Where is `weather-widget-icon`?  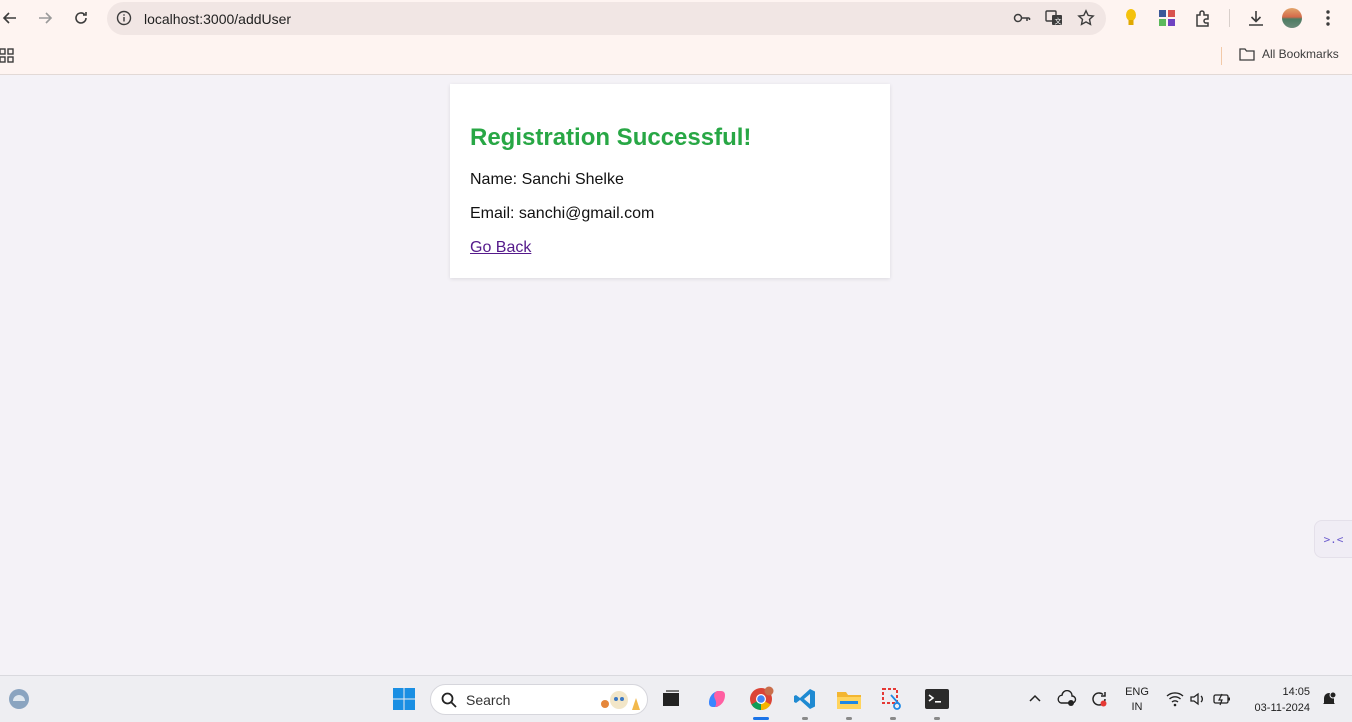
weather-widget-icon is located at coordinates (19, 699).